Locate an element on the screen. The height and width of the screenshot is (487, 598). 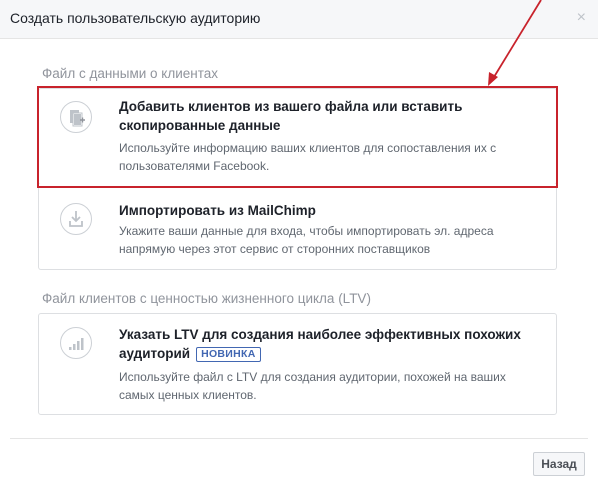
annotation-arrow-icon is located at coordinates (515, 43).